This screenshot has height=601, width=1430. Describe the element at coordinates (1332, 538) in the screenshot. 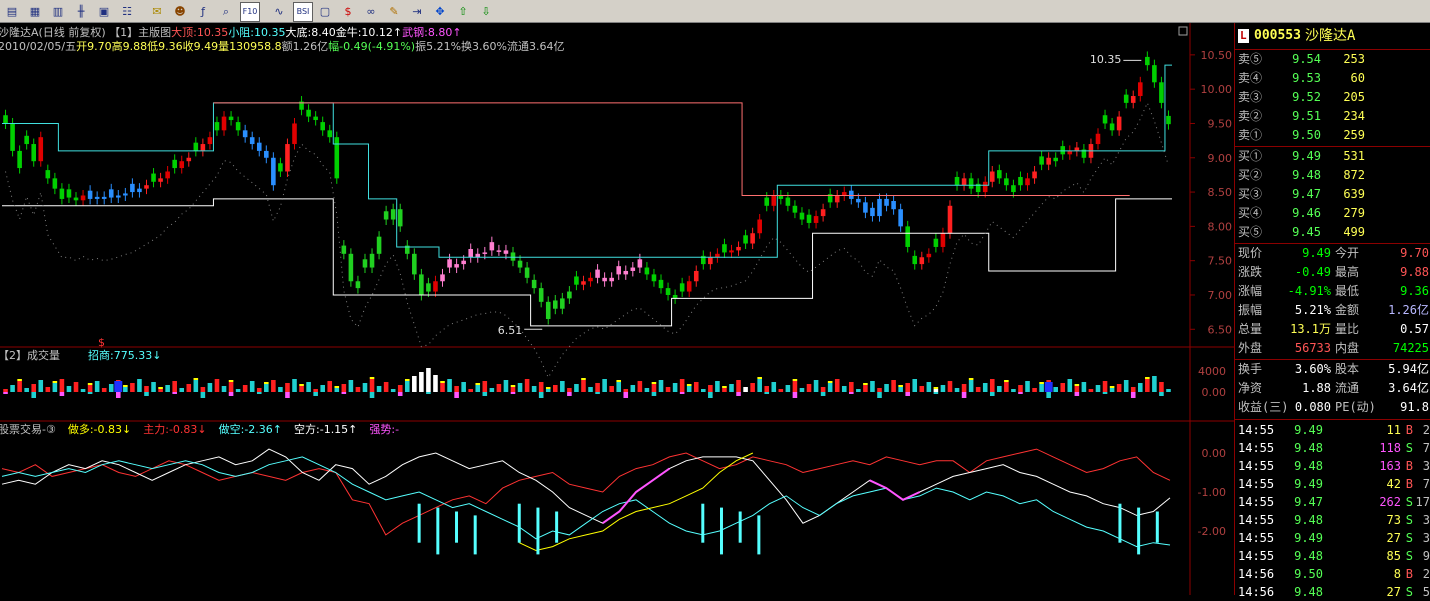

I see `tick-row: 14:55 9.49 27 S 3` at that location.